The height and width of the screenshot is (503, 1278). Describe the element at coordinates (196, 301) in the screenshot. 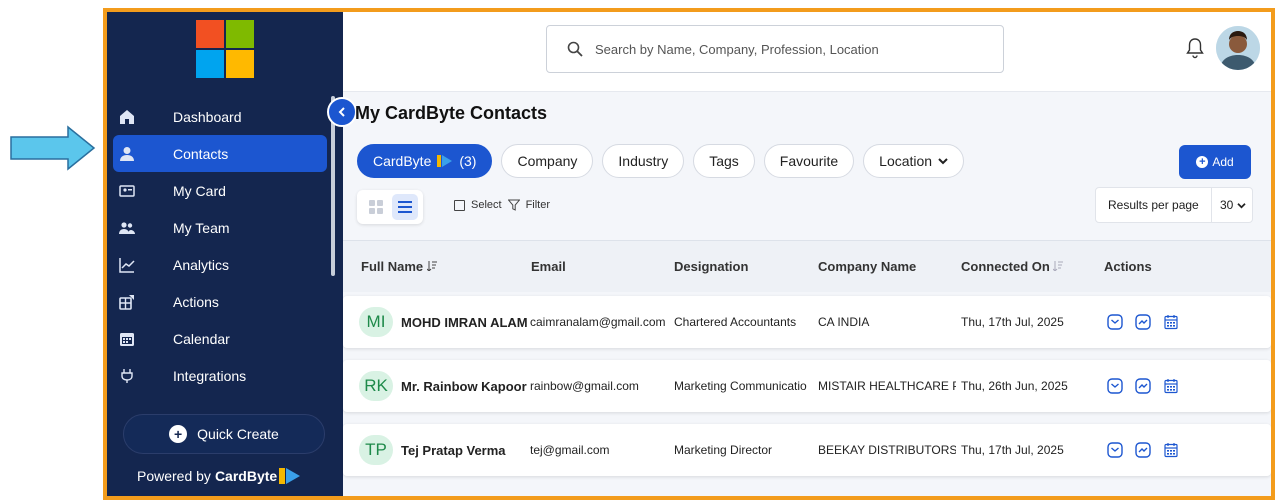

I see `sidebar-item-label: Actions` at that location.